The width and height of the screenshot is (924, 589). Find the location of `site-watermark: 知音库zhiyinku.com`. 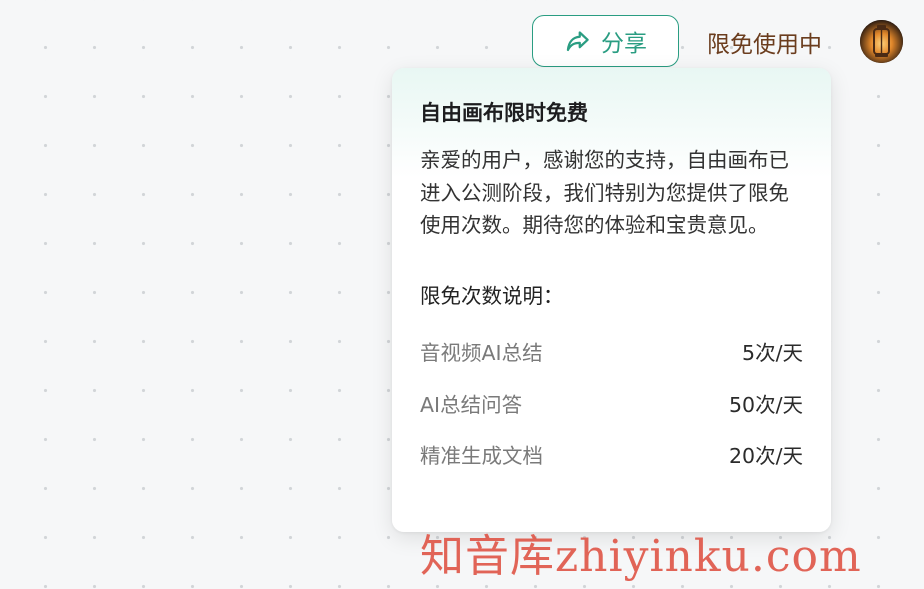

site-watermark: 知音库zhiyinku.com is located at coordinates (641, 556).